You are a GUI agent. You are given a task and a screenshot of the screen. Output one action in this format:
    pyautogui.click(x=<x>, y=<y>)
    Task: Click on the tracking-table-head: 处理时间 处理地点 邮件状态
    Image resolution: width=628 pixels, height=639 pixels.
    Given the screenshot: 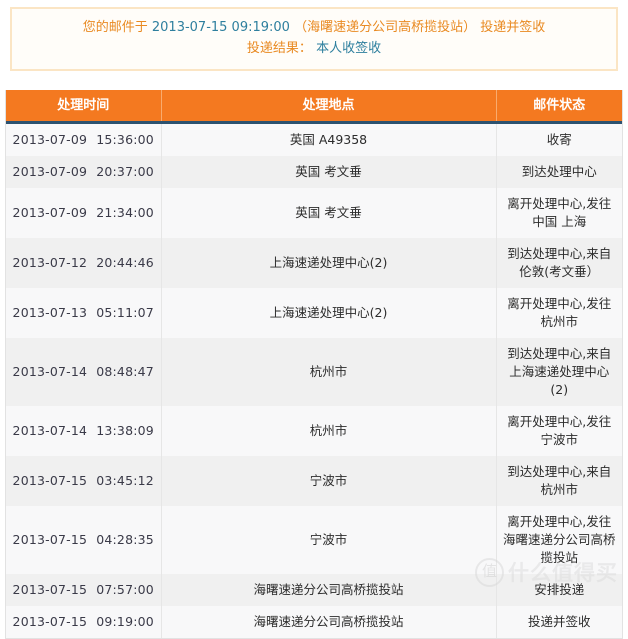 What is the action you would take?
    pyautogui.click(x=314, y=107)
    